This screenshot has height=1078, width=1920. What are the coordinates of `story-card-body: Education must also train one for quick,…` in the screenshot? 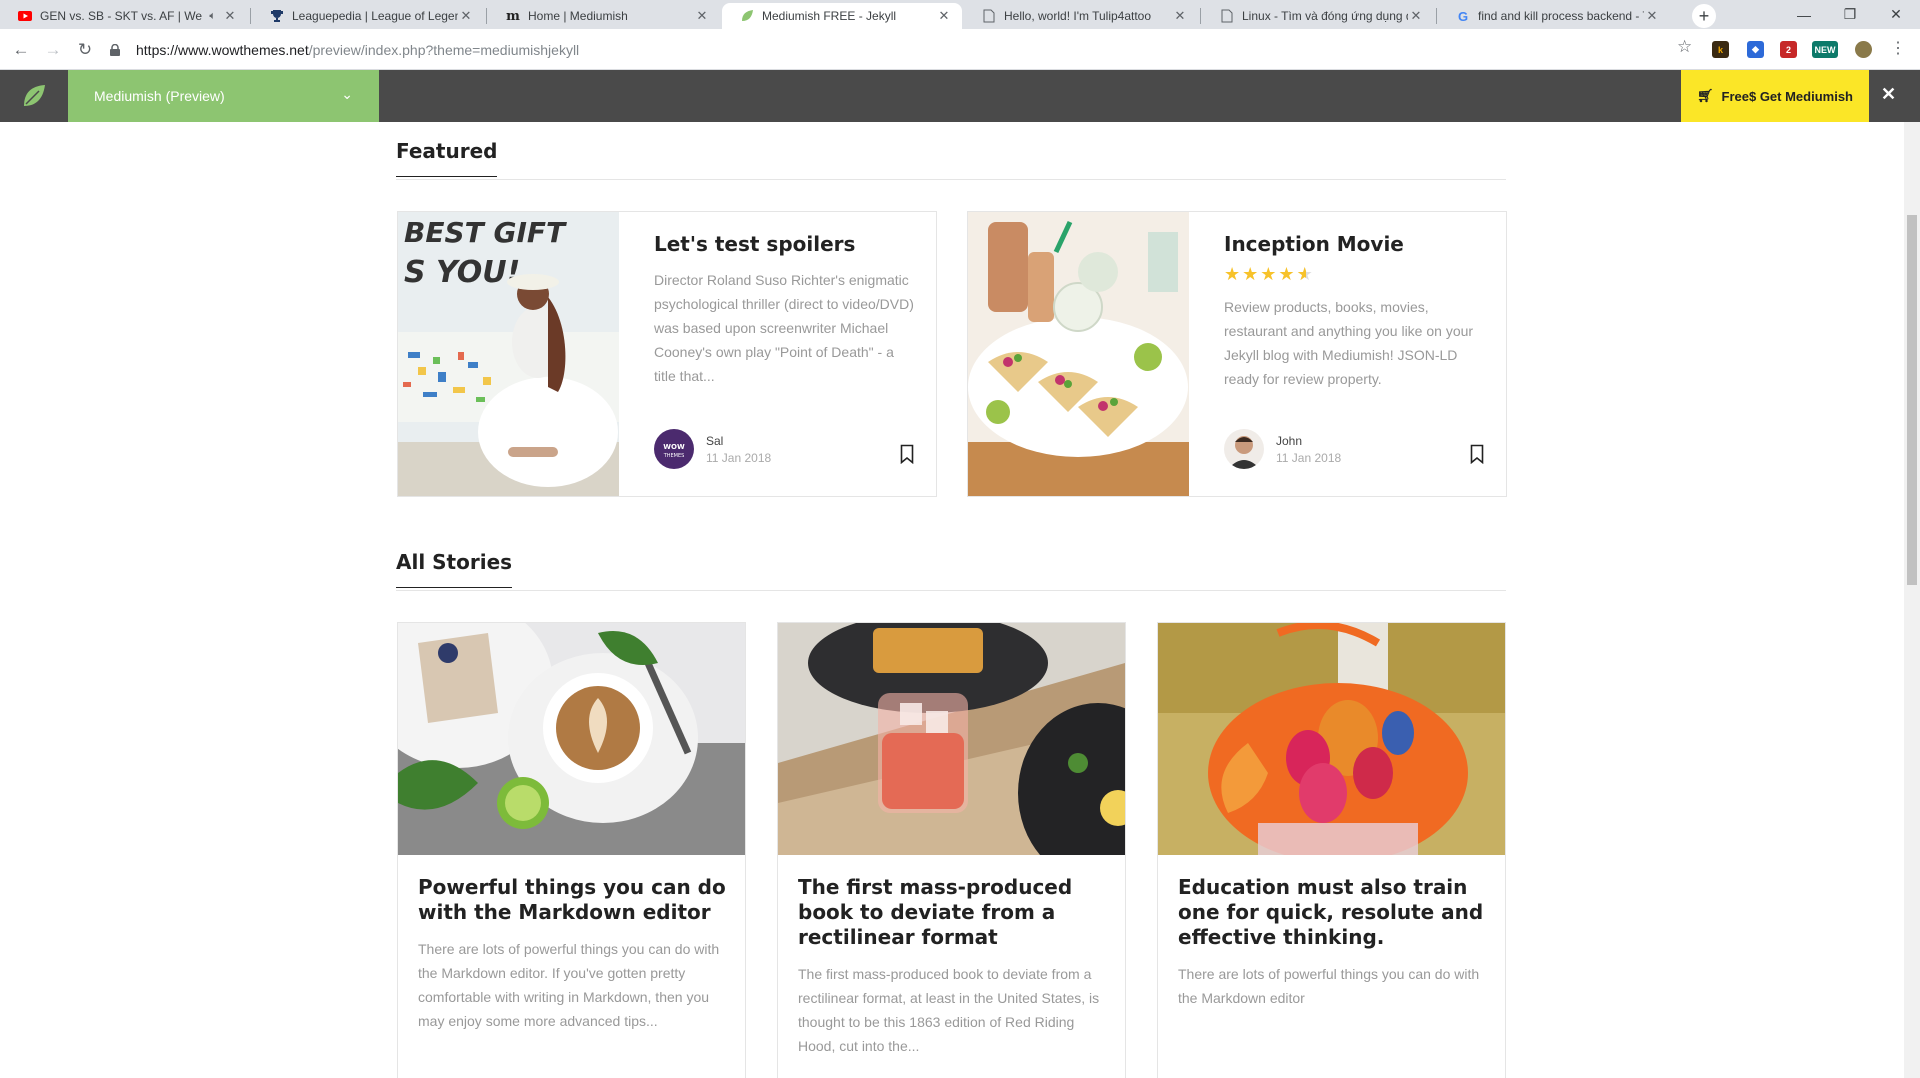 It's located at (1333, 942).